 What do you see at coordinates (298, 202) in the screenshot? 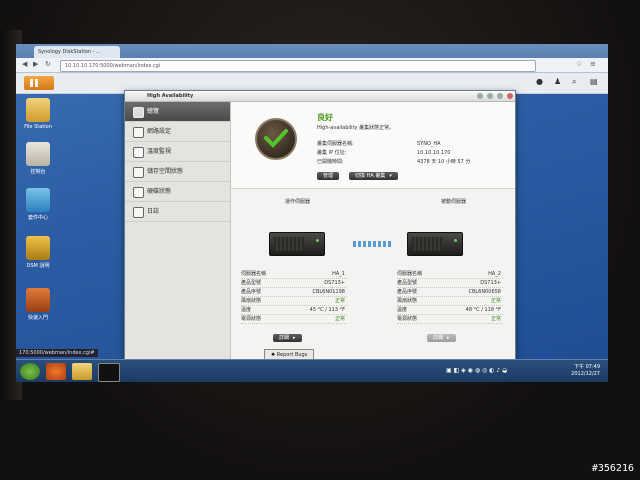
I see `active-server-heading: 運作伺服器` at bounding box center [298, 202].